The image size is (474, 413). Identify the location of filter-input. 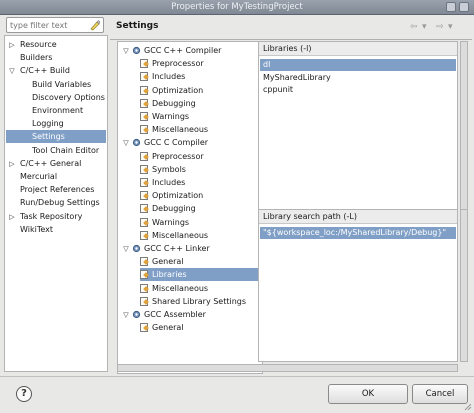
(49, 25).